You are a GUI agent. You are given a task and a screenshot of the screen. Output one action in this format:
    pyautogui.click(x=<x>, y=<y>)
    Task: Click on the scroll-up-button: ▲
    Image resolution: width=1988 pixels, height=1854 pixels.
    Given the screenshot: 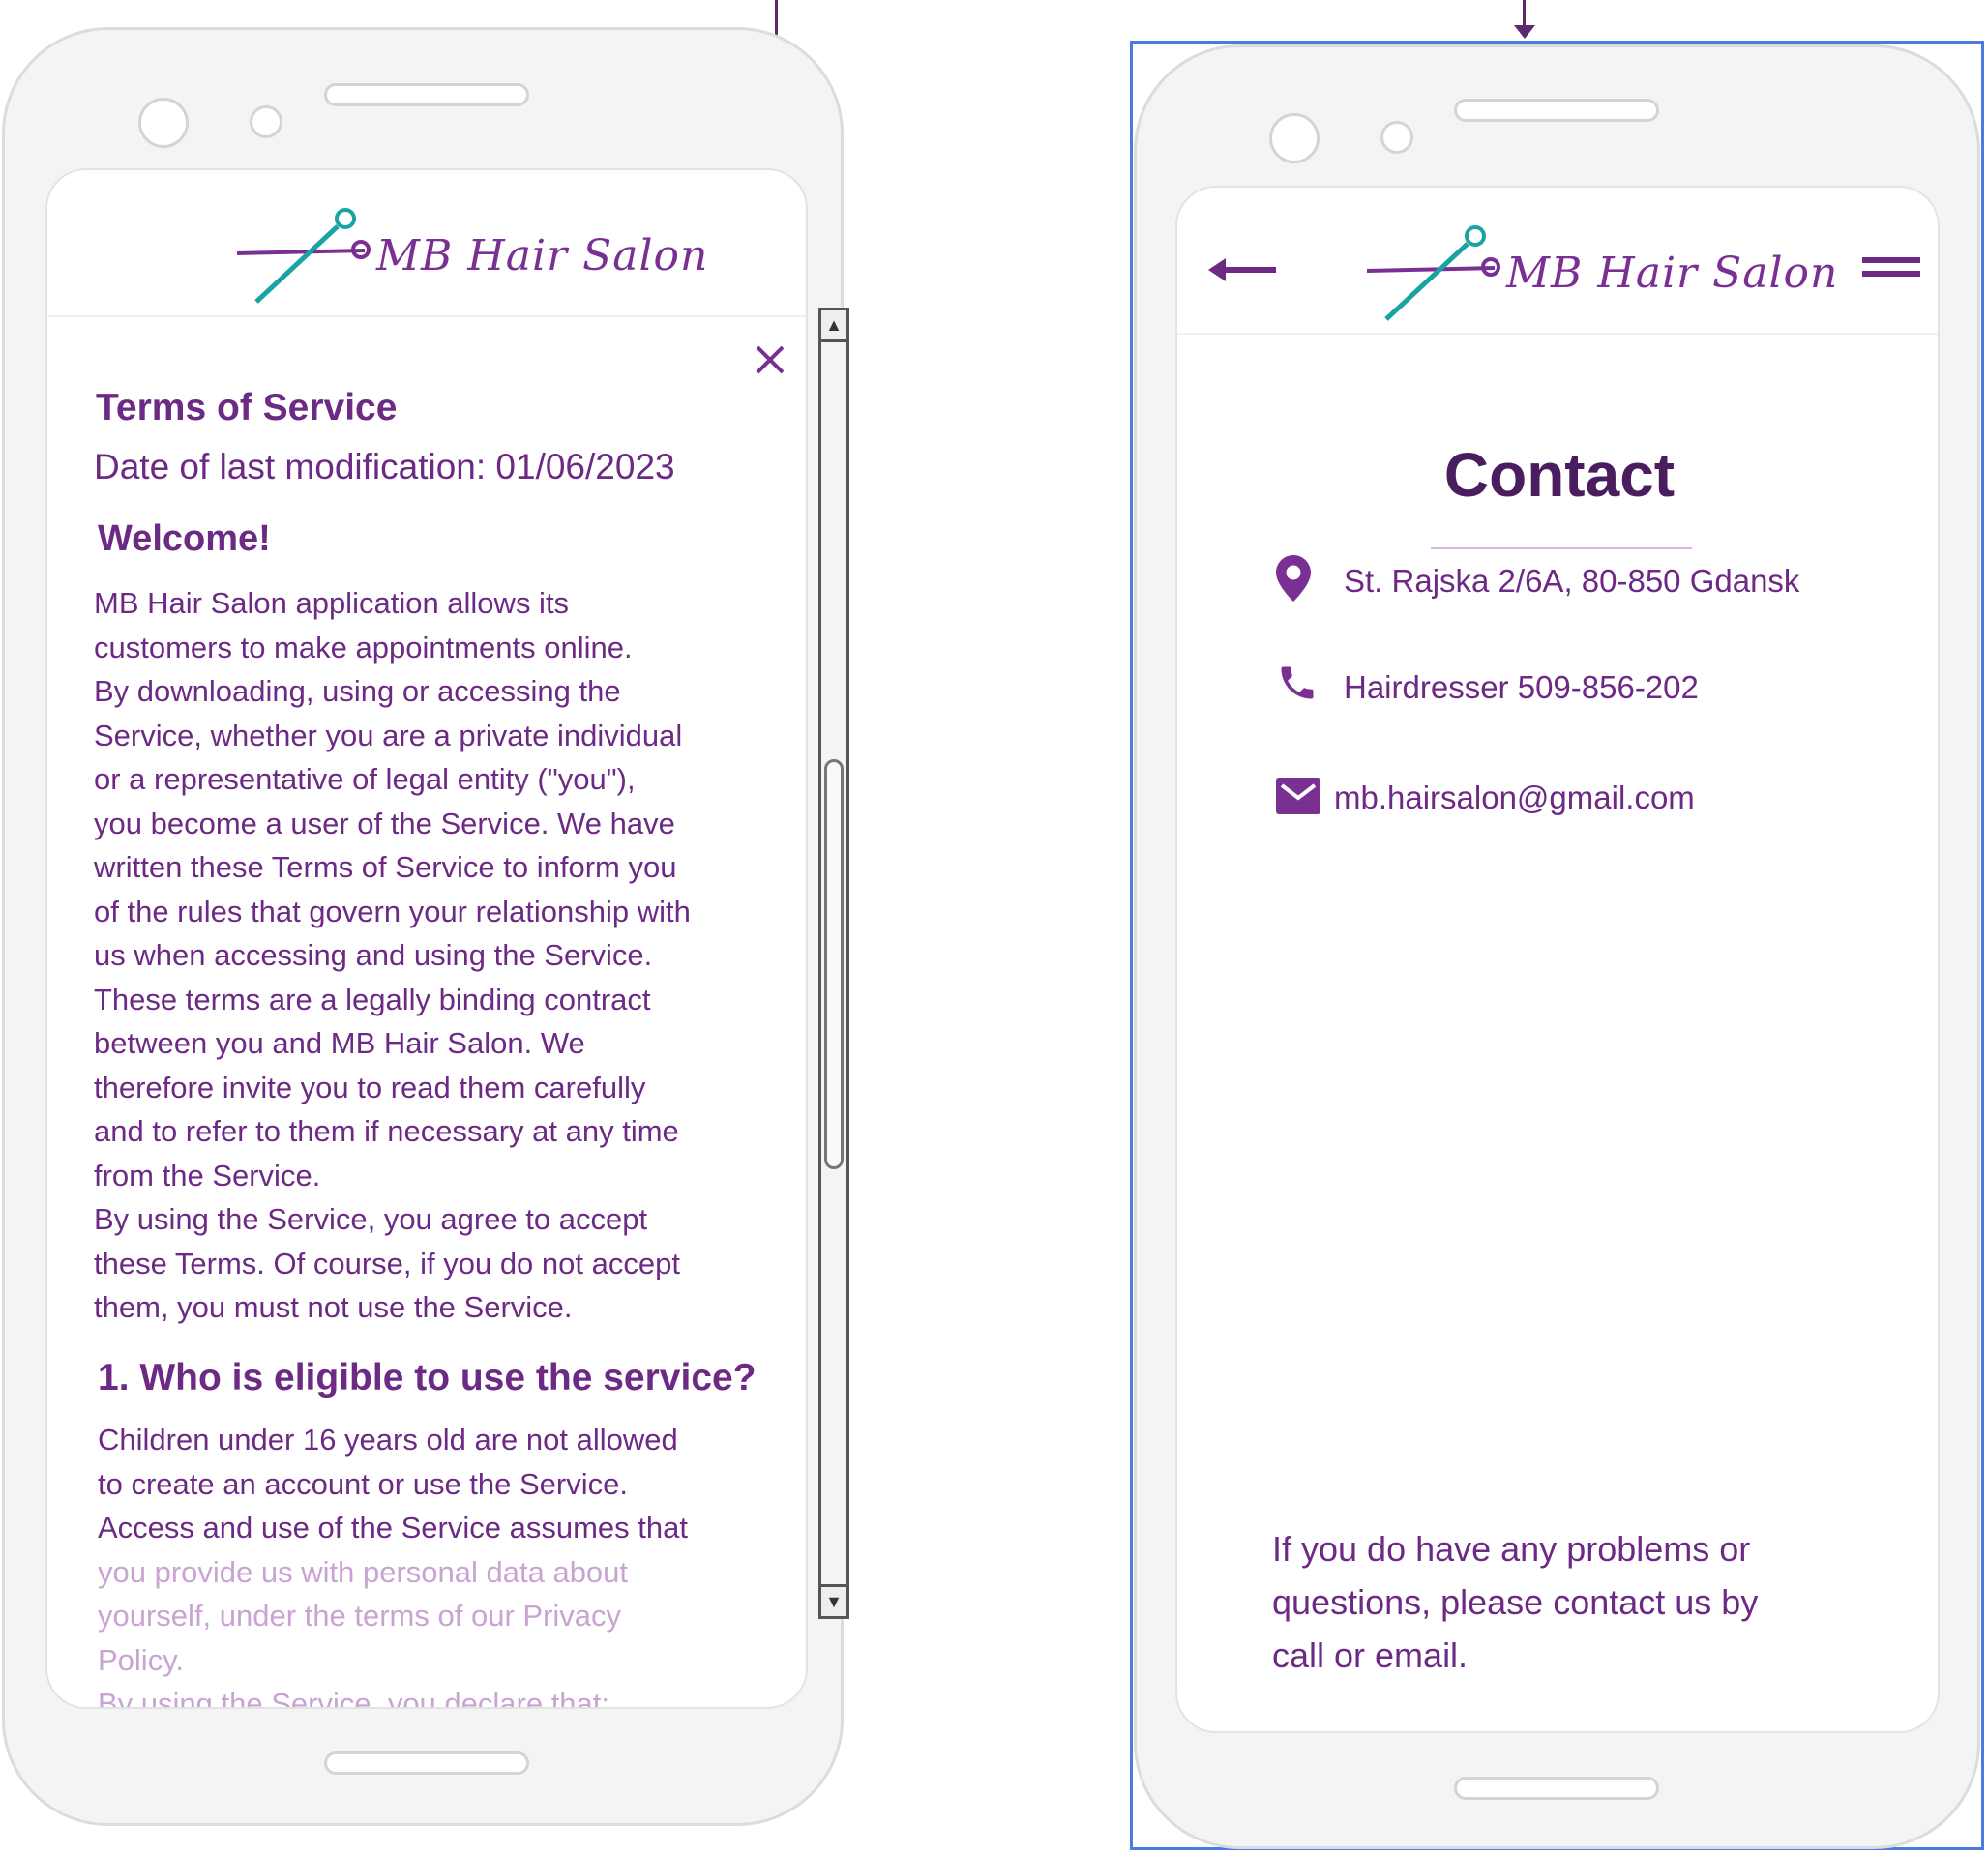 What is the action you would take?
    pyautogui.click(x=833, y=326)
    